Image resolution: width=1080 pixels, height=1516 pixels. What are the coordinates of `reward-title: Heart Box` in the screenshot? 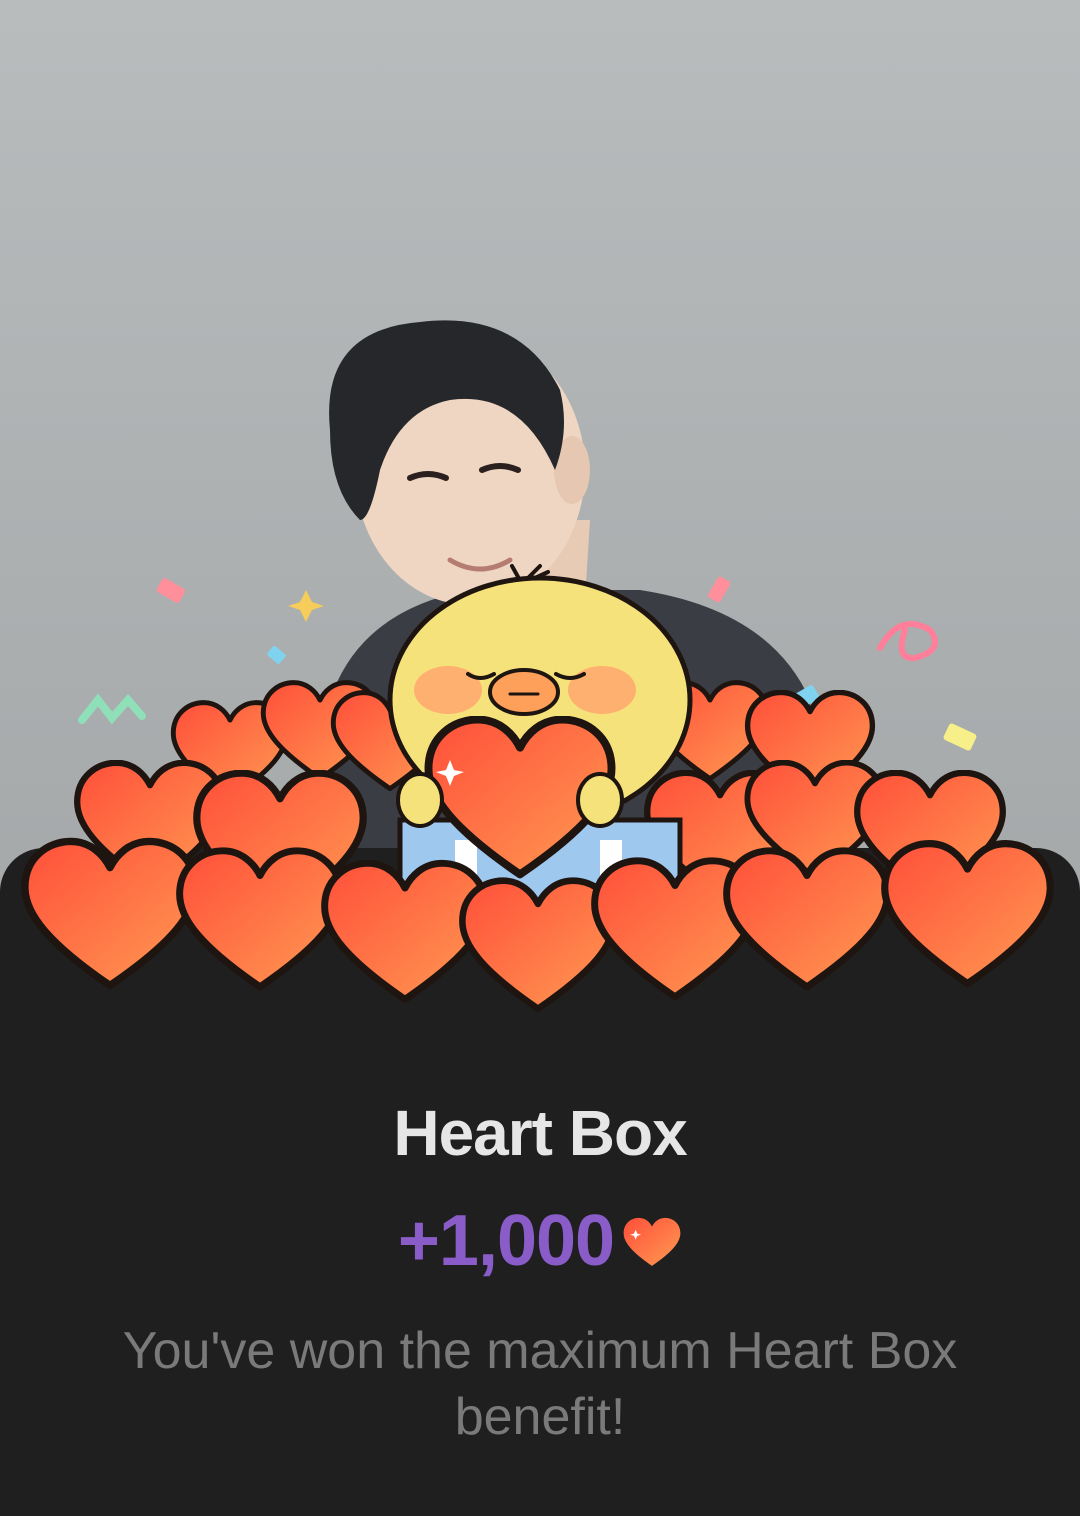 It's located at (540, 1133).